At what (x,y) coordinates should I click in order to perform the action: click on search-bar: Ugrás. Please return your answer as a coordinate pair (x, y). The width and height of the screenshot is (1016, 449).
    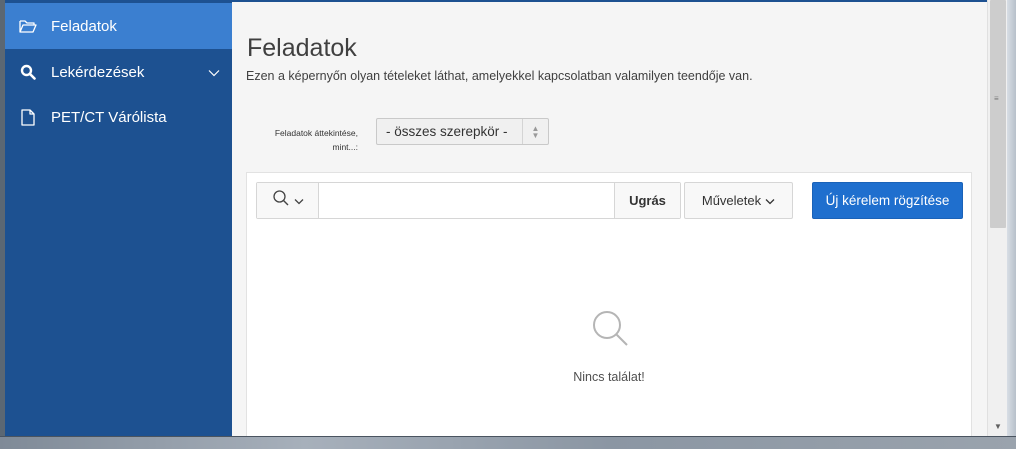
    Looking at the image, I should click on (468, 200).